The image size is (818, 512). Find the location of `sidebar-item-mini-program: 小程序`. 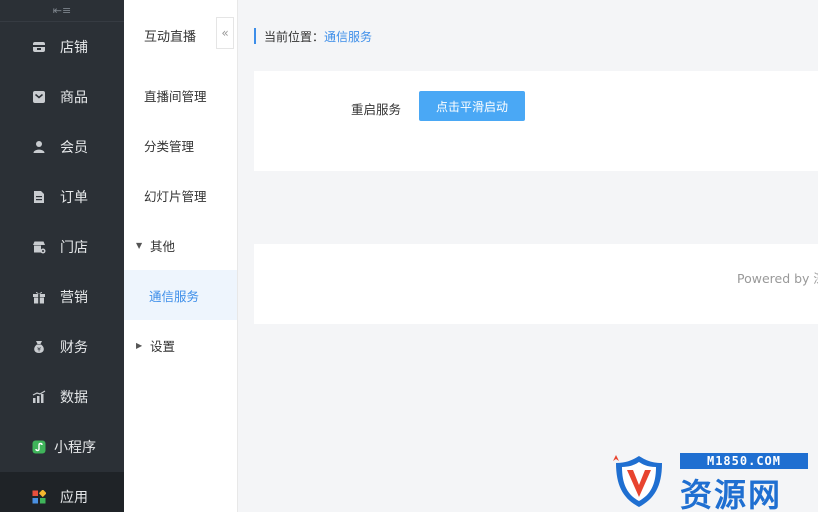

sidebar-item-mini-program: 小程序 is located at coordinates (62, 447).